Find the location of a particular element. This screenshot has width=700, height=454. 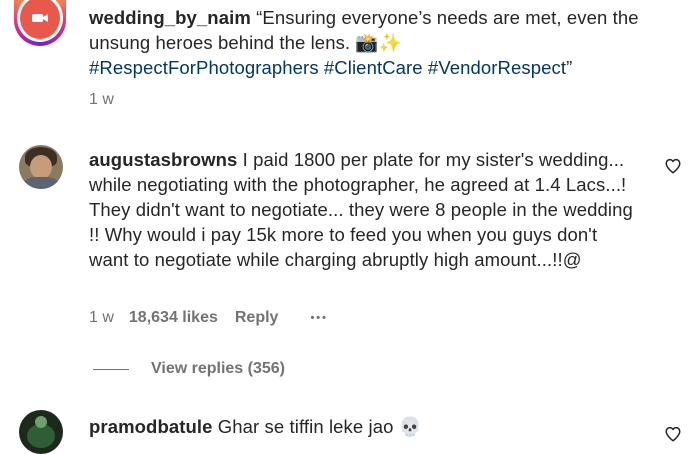

reply-button: Reply is located at coordinates (257, 318).